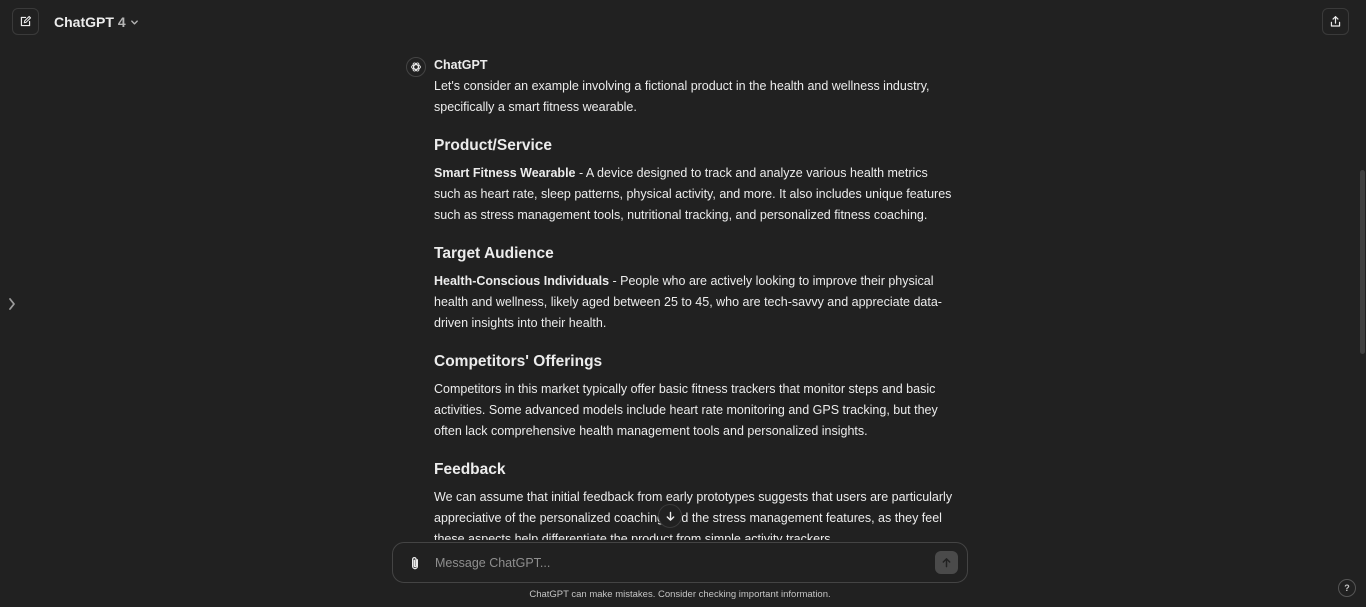 Image resolution: width=1366 pixels, height=607 pixels. I want to click on attach-button, so click(415, 563).